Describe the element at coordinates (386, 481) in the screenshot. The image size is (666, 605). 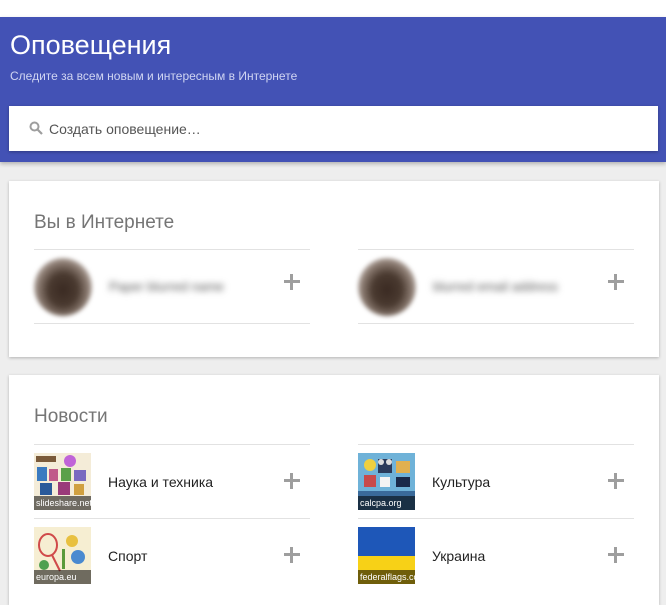
I see `news-thumbnail: calcpa.org` at that location.